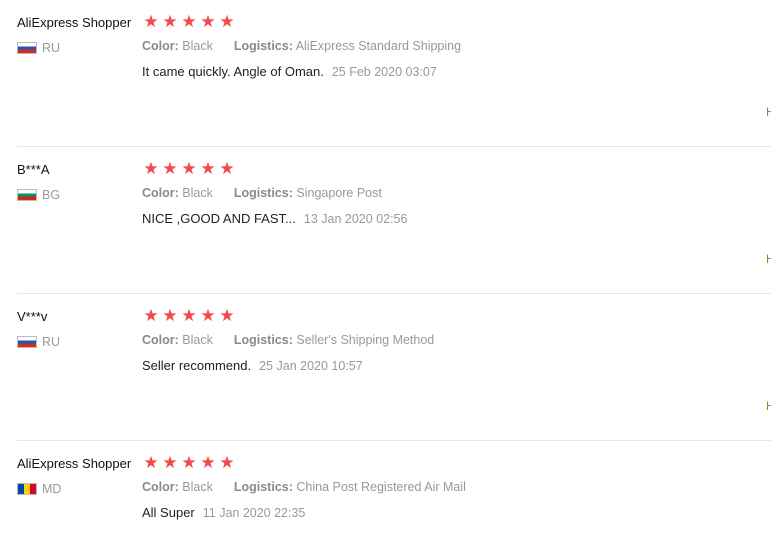  I want to click on review-text-row: NICE ,GOOD AND FAST... 13 Jan 2020 02:56, so click(274, 218).